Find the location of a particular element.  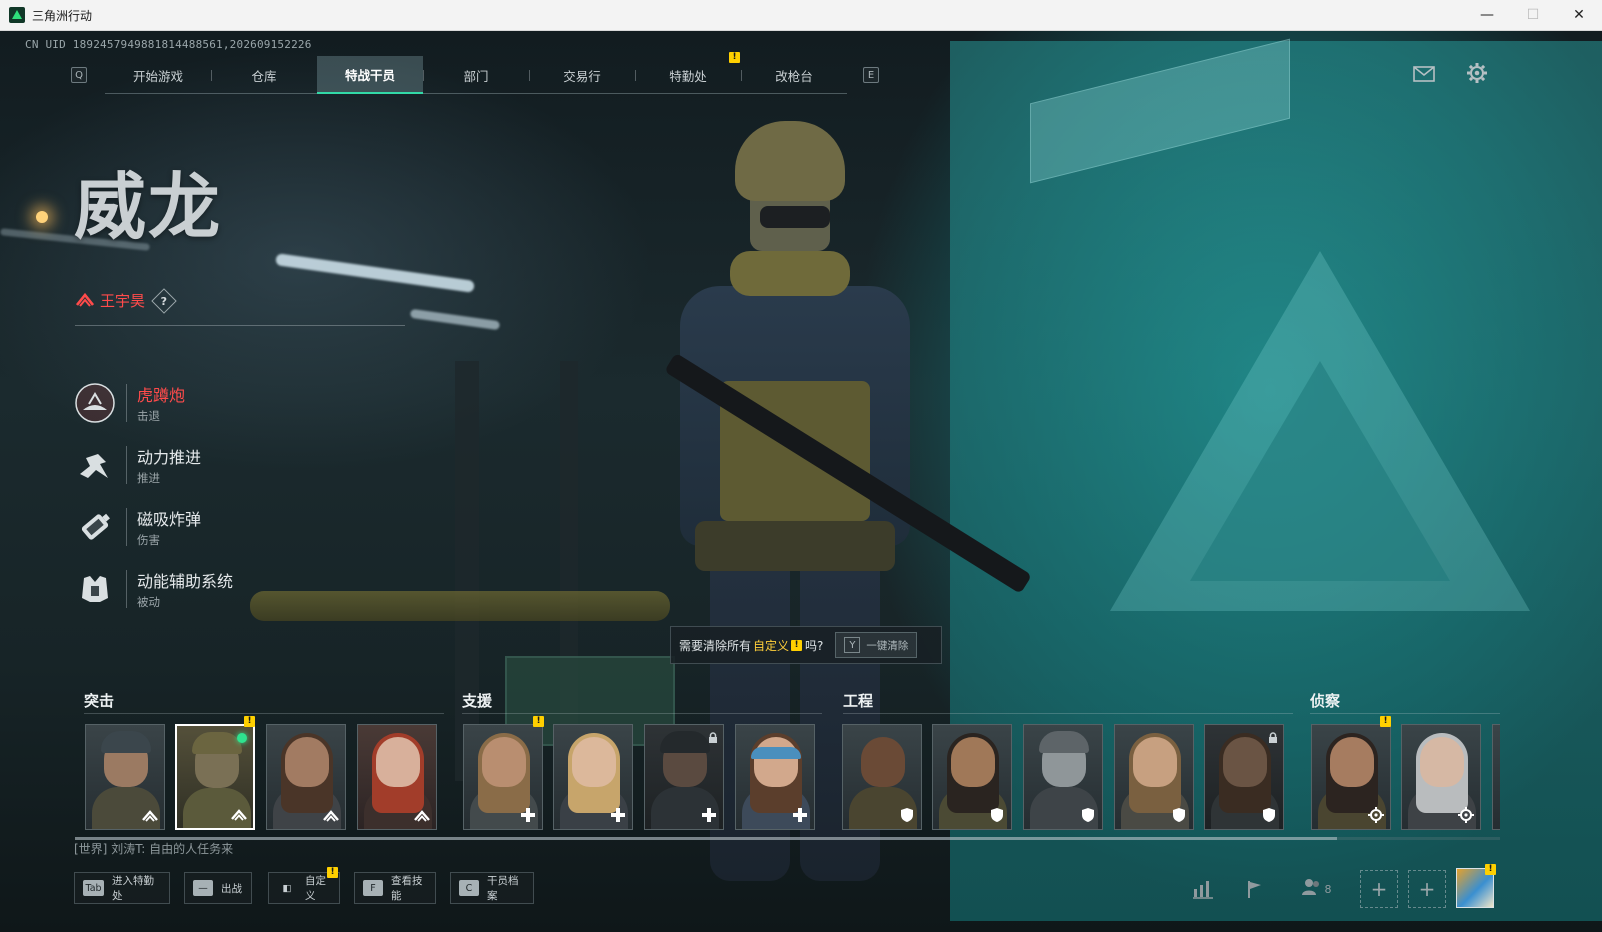

enter-special-ops-button: Tab 进入特勤处 is located at coordinates (122, 888).